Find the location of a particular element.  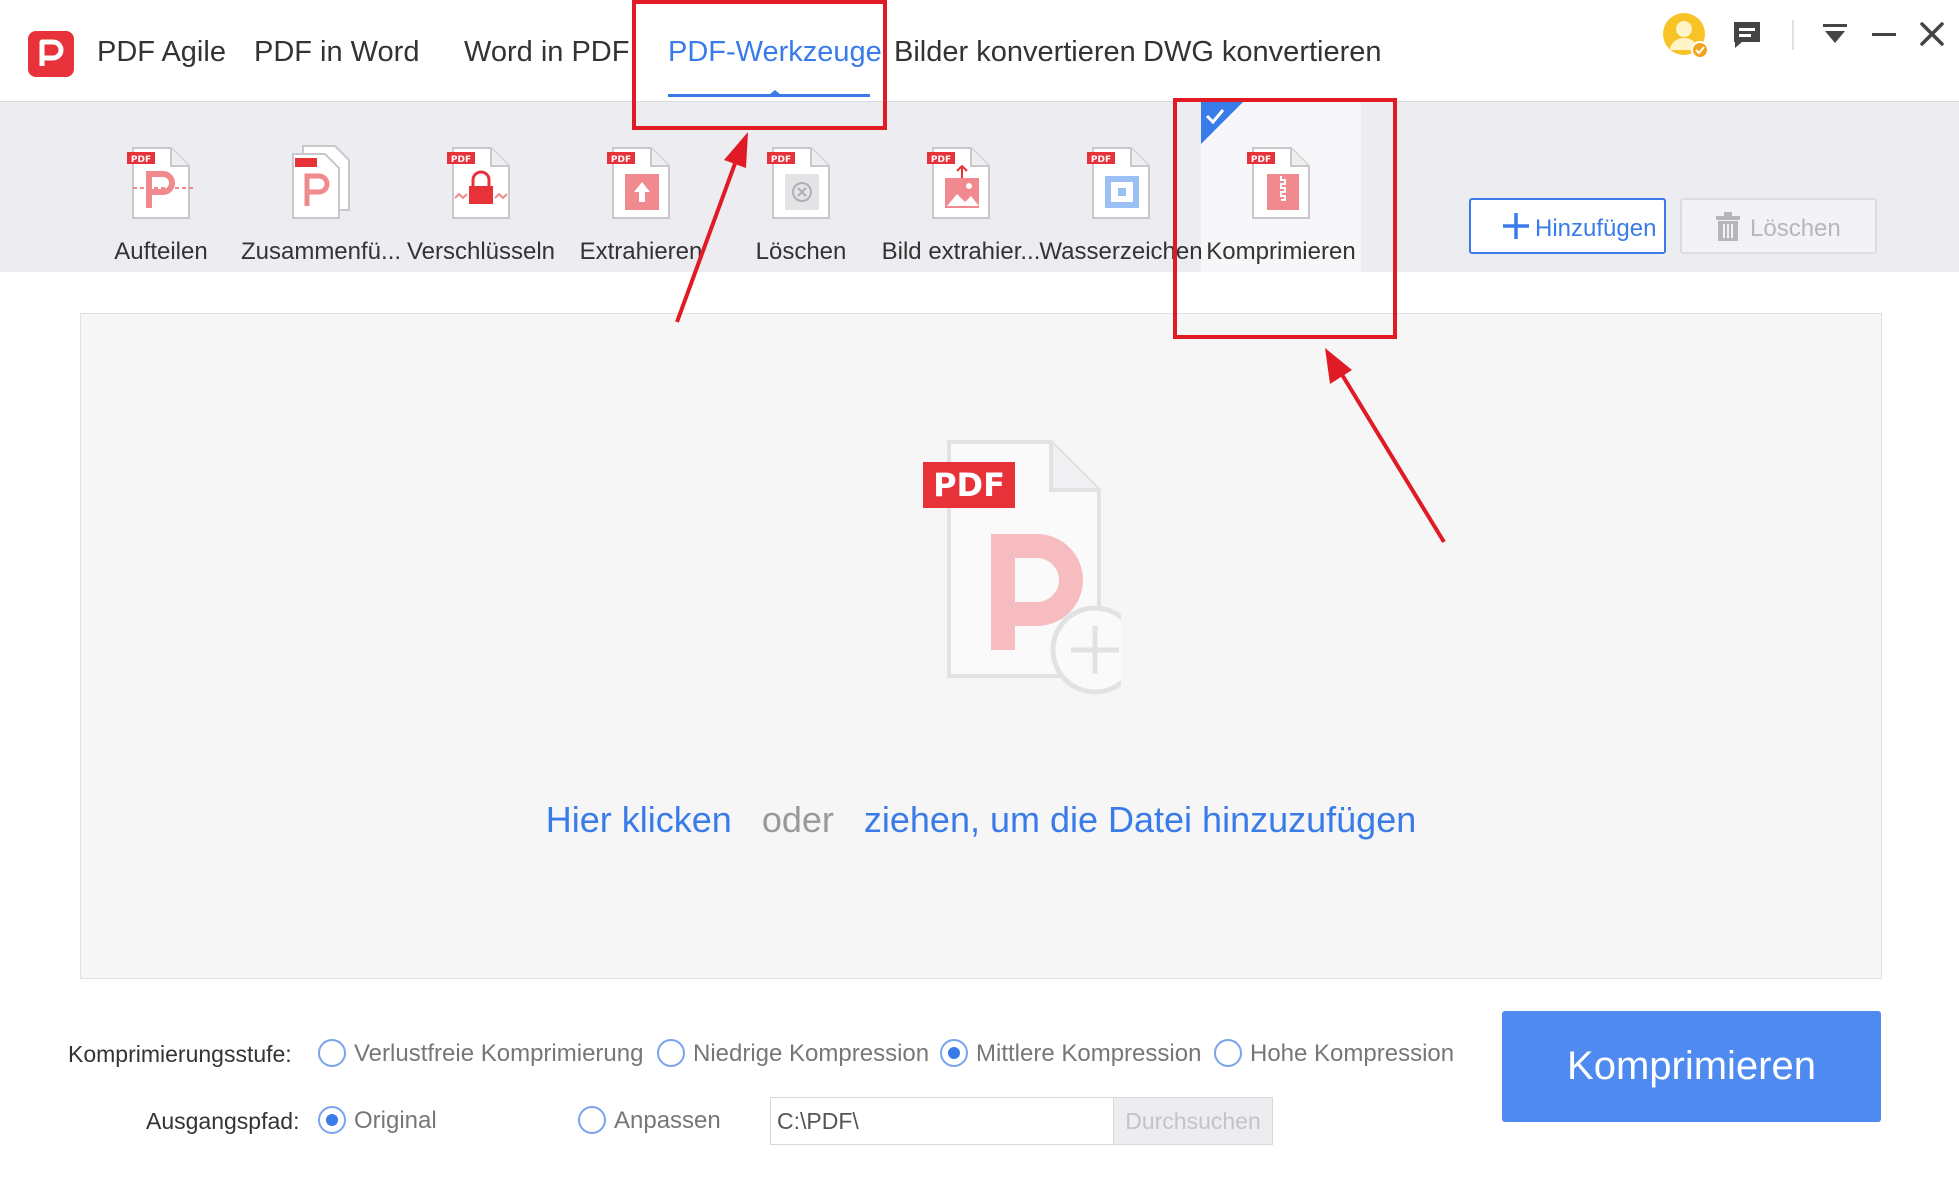

output-path-label: Ausgangspfad: is located at coordinates (223, 1121).